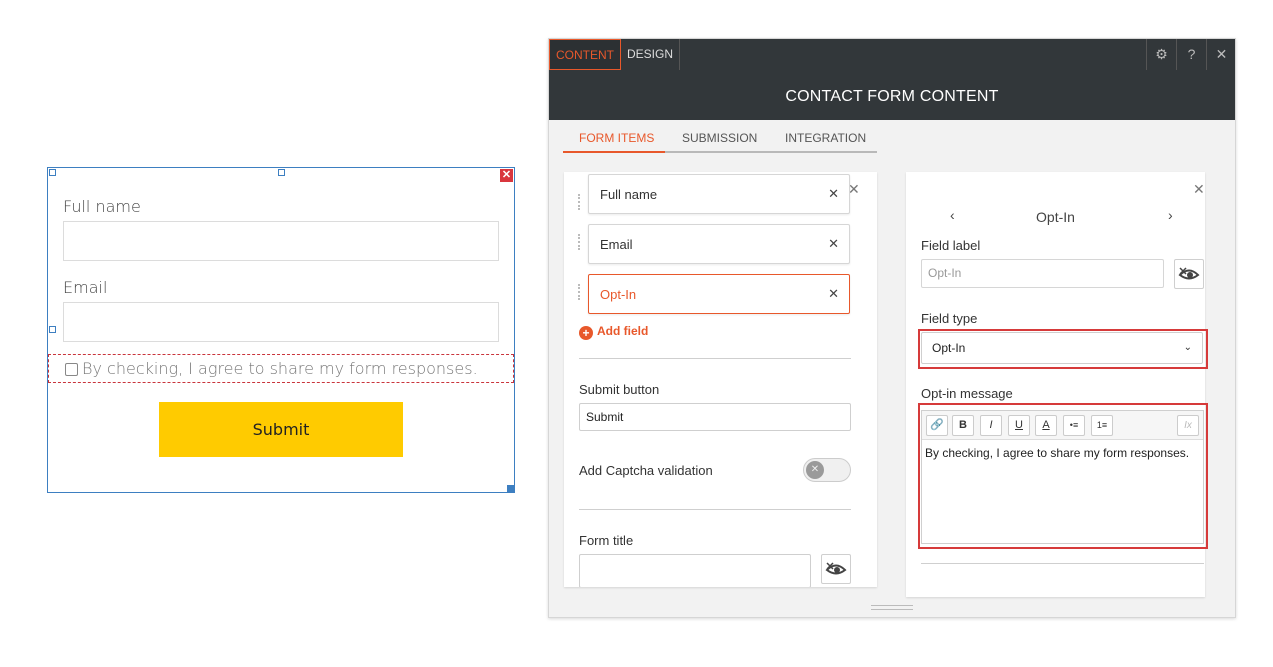 Image resolution: width=1273 pixels, height=667 pixels. I want to click on subtab-integration: INTEGRATION, so click(825, 138).